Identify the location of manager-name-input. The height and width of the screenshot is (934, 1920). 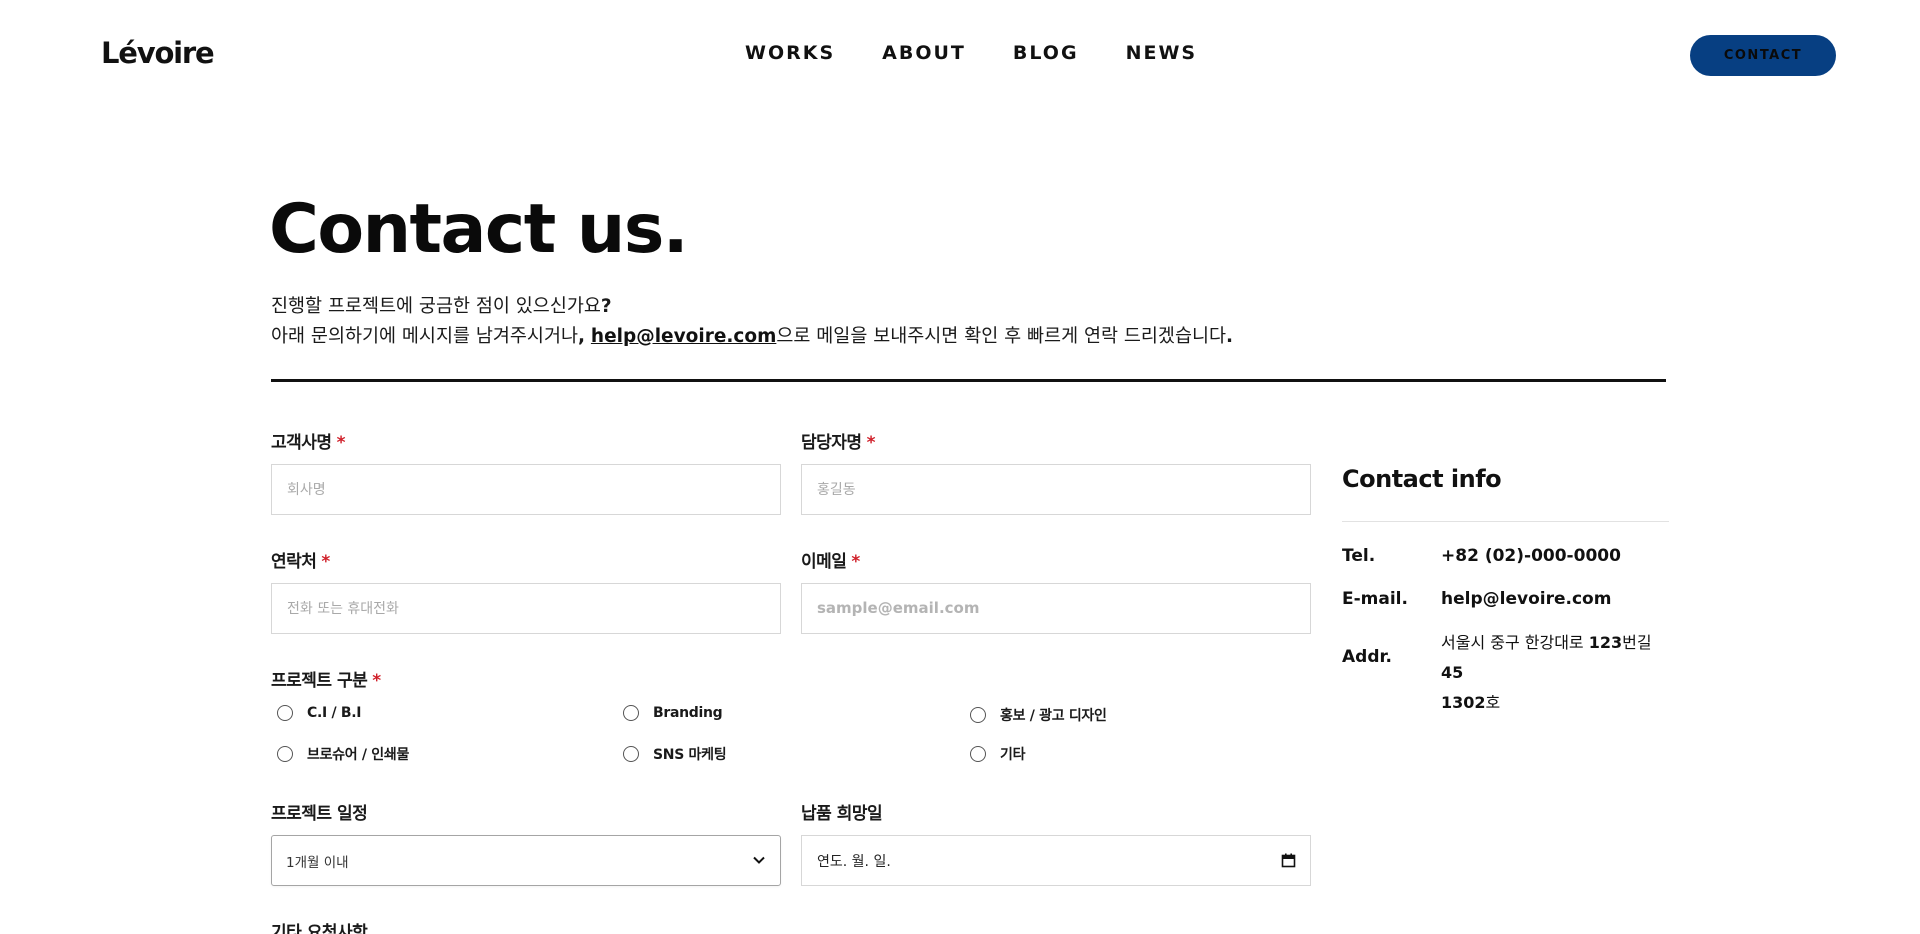
(1056, 489).